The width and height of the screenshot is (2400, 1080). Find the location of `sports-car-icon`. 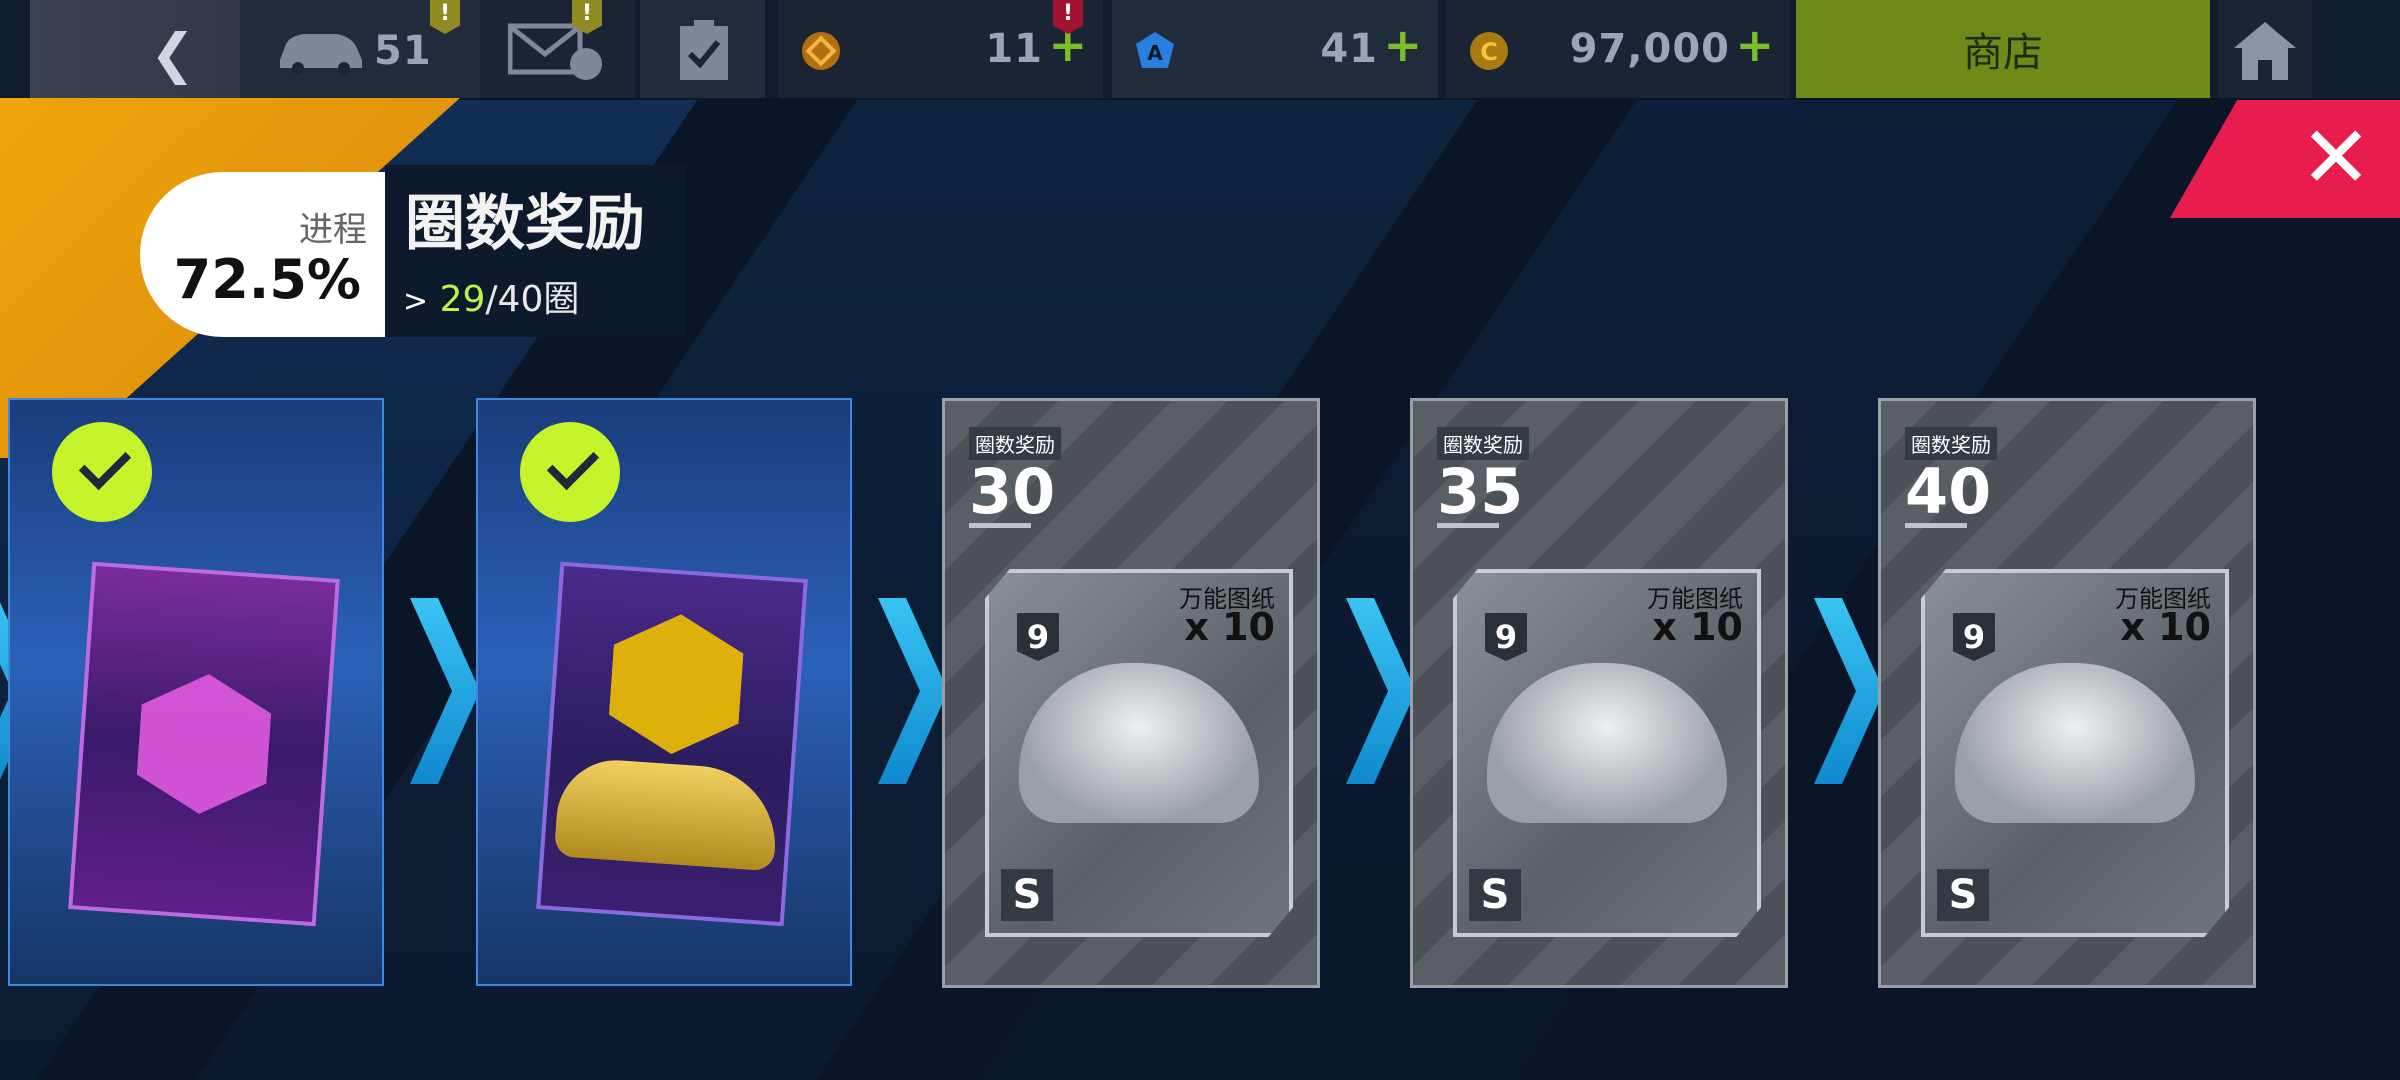

sports-car-icon is located at coordinates (667, 814).